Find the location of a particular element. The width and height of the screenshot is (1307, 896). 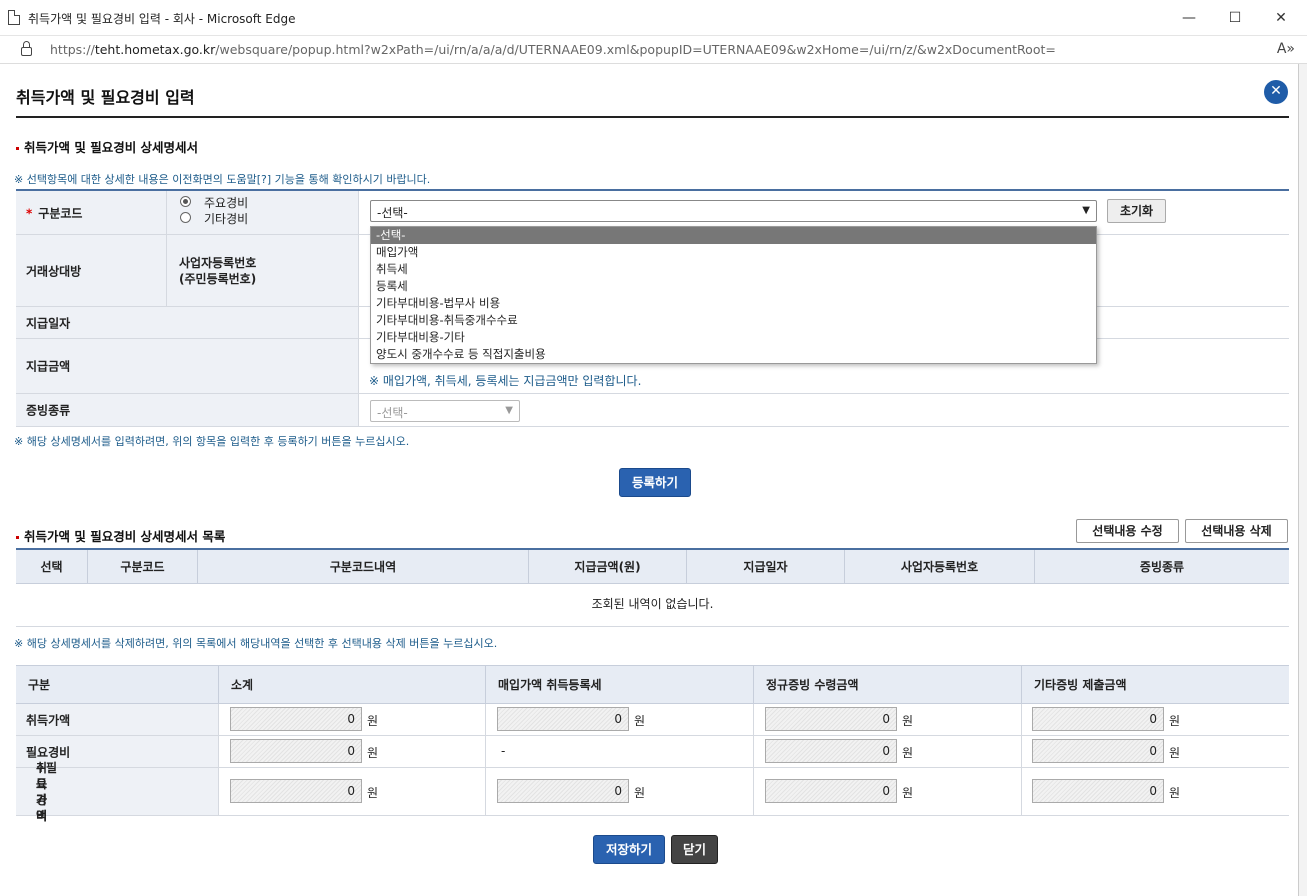

empty-list-message: 조회된 내역이 없습니다. is located at coordinates (652, 605).